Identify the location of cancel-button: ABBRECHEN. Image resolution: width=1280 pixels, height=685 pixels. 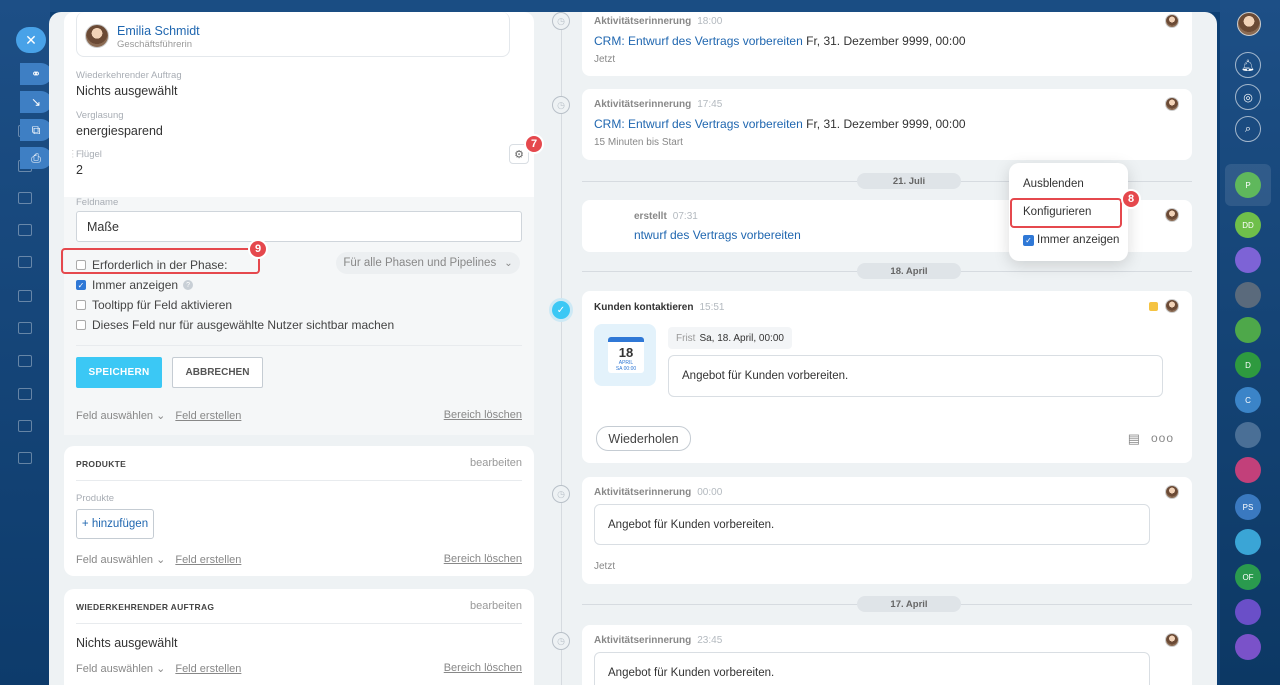
(217, 372).